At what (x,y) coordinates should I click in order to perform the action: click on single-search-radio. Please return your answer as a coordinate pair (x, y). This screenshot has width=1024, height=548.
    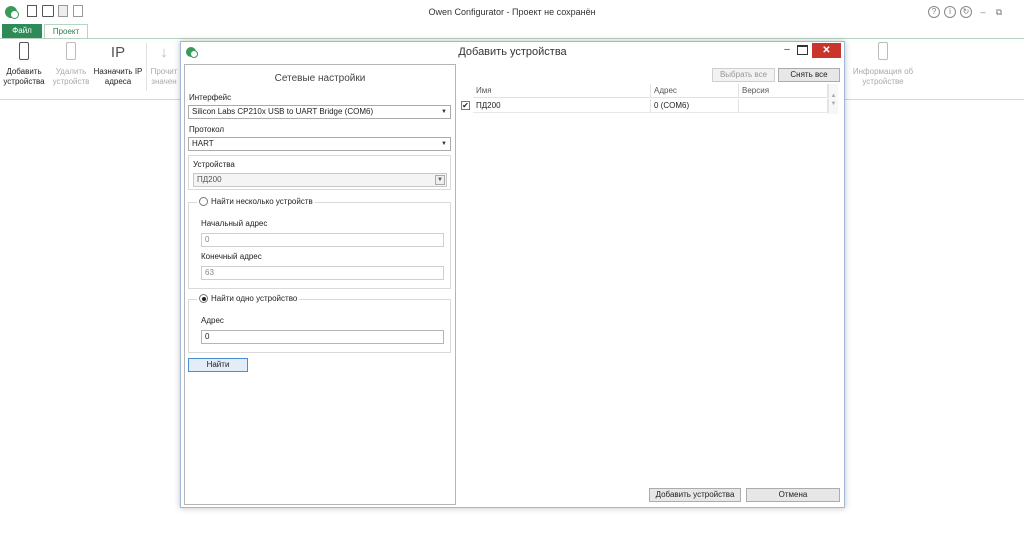
    Looking at the image, I should click on (203, 298).